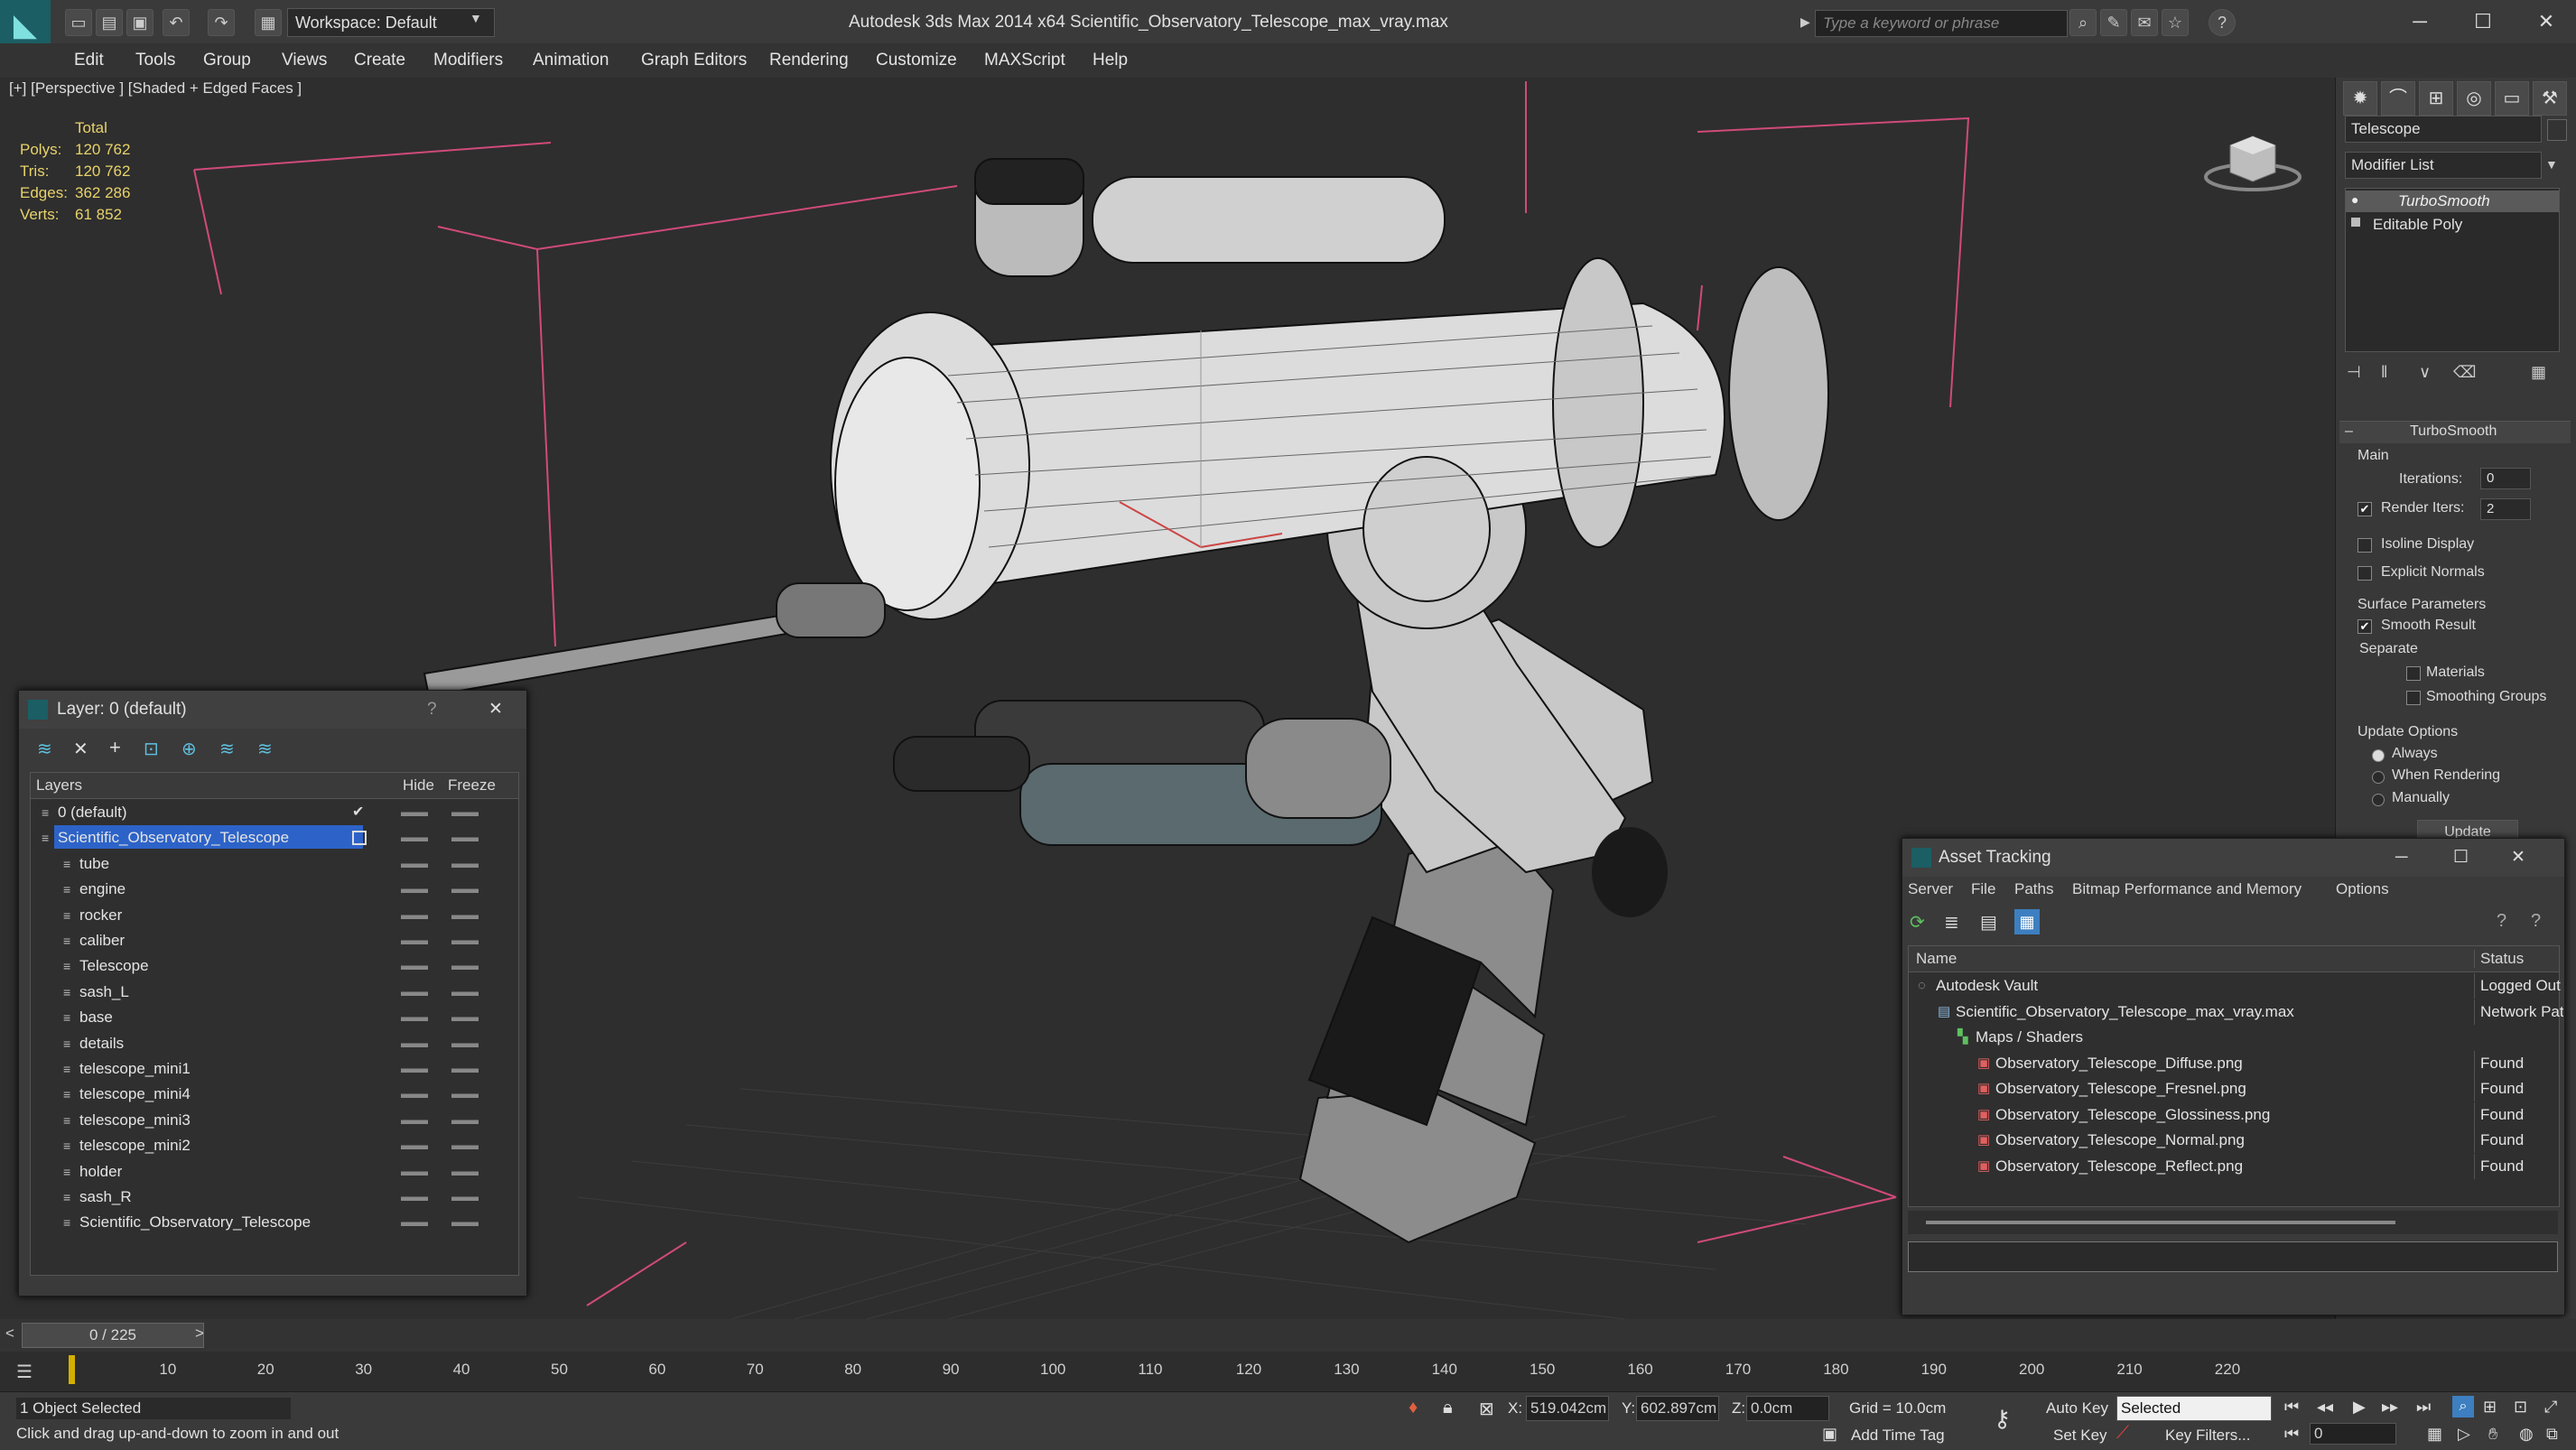 The width and height of the screenshot is (2576, 1450). Describe the element at coordinates (89, 60) in the screenshot. I see `menu-edit: Edit` at that location.